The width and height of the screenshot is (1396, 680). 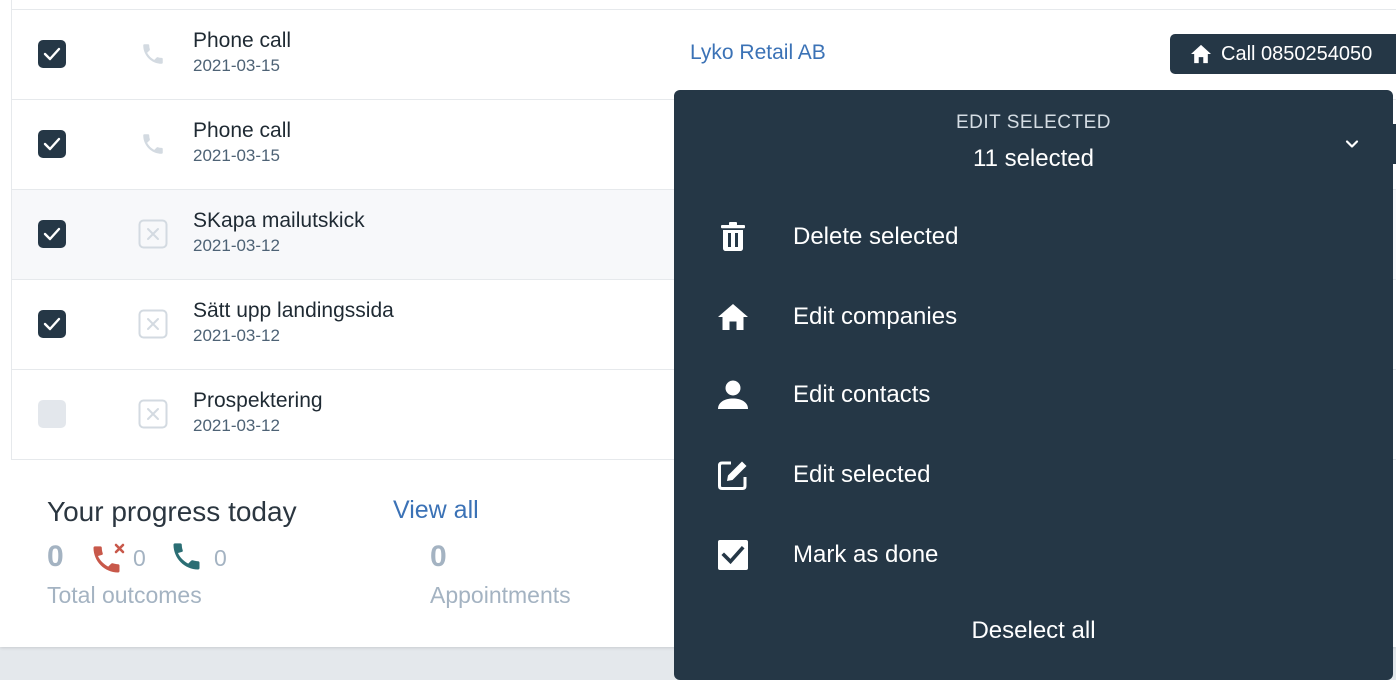 I want to click on chevron-down-icon, so click(x=1352, y=144).